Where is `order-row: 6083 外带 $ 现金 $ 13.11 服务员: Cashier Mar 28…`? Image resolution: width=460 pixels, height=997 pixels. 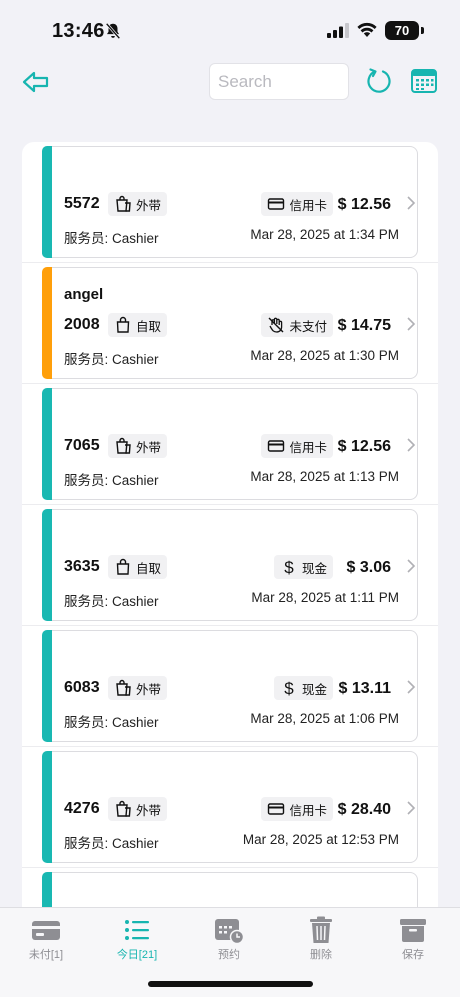 order-row: 6083 外带 $ 现金 $ 13.11 服务员: Cashier Mar 28… is located at coordinates (230, 686).